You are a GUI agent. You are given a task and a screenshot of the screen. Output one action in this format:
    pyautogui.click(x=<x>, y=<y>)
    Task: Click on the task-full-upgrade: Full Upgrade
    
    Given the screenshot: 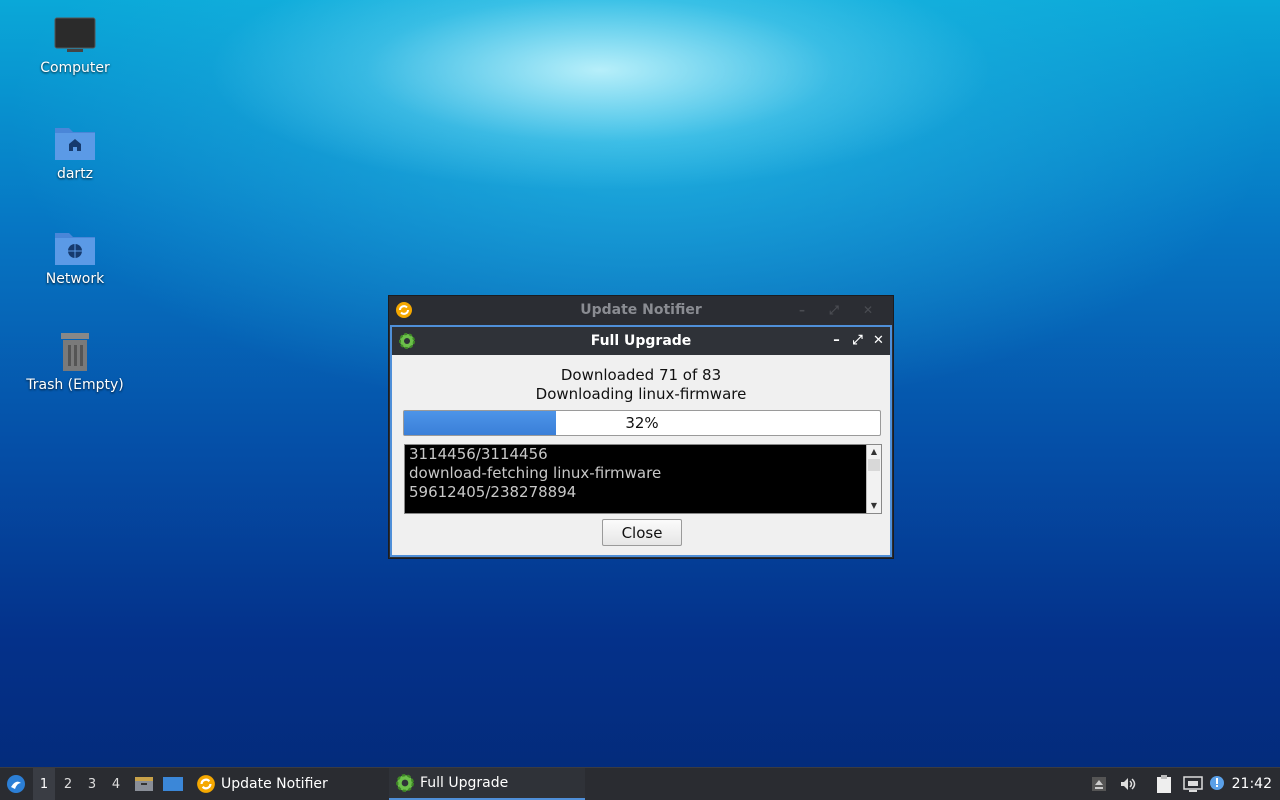 What is the action you would take?
    pyautogui.click(x=487, y=784)
    